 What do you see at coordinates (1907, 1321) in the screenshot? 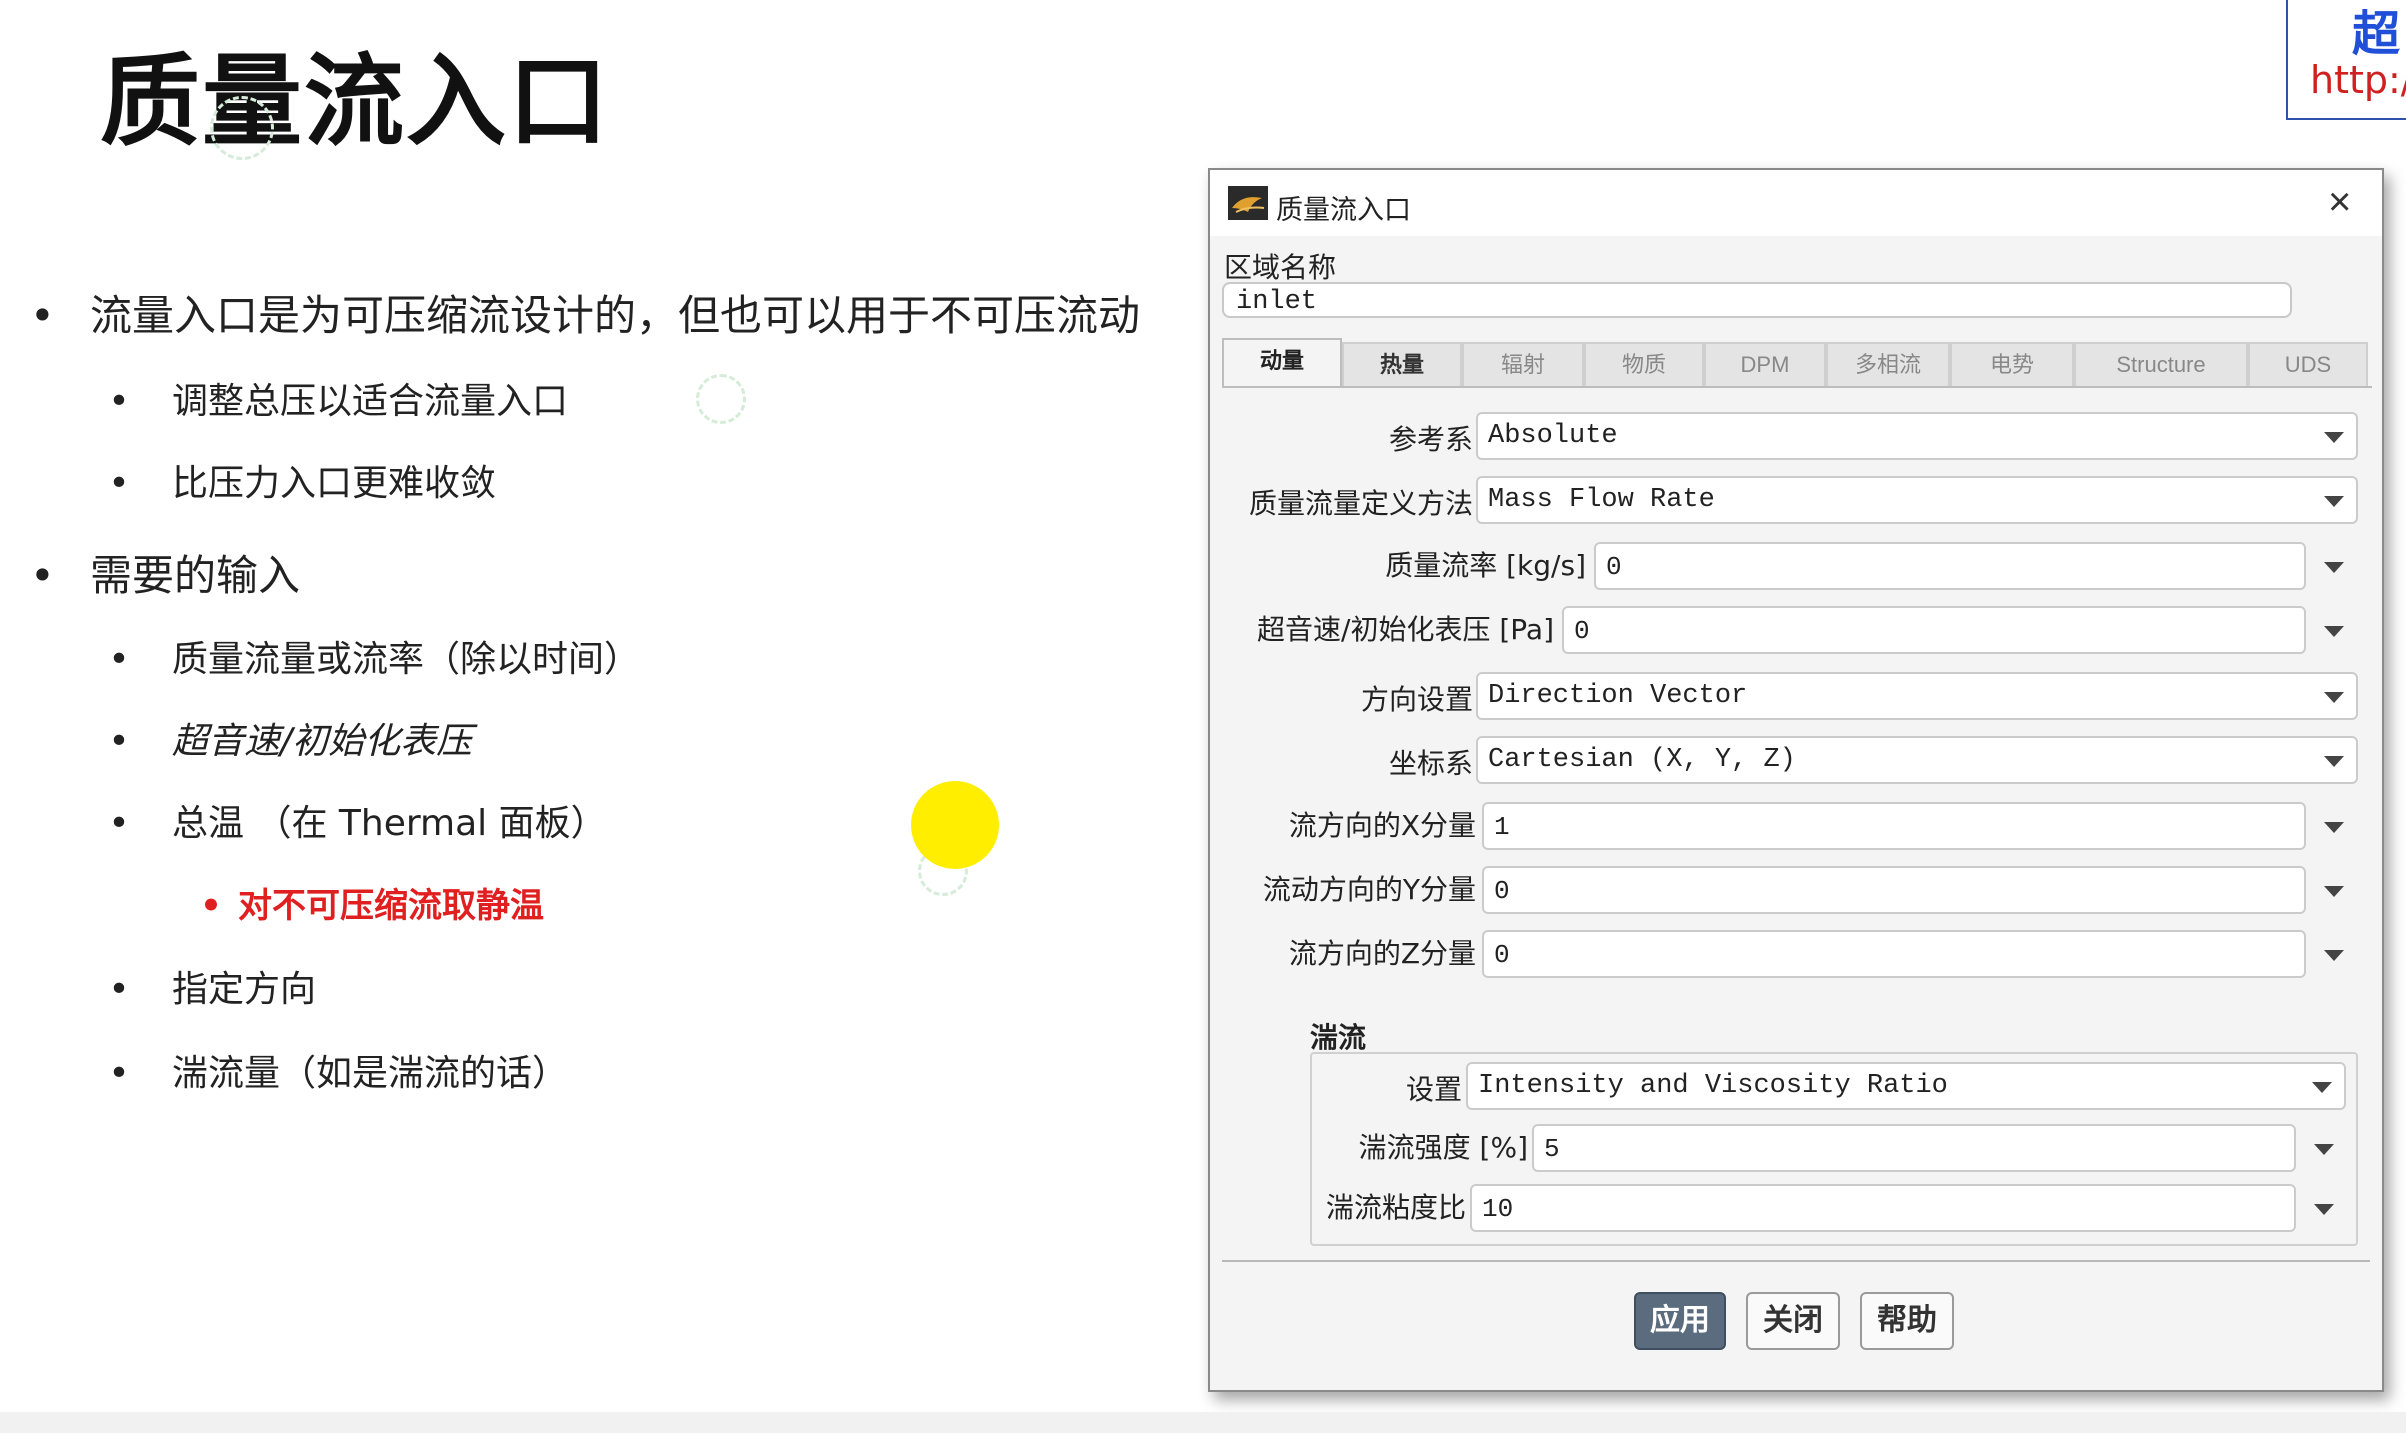
I see `help-button: 帮助` at bounding box center [1907, 1321].